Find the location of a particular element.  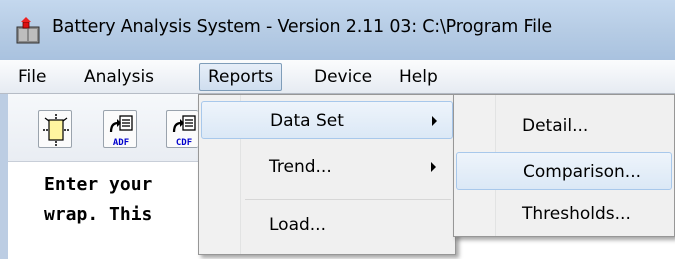

new-document-button is located at coordinates (55, 129).